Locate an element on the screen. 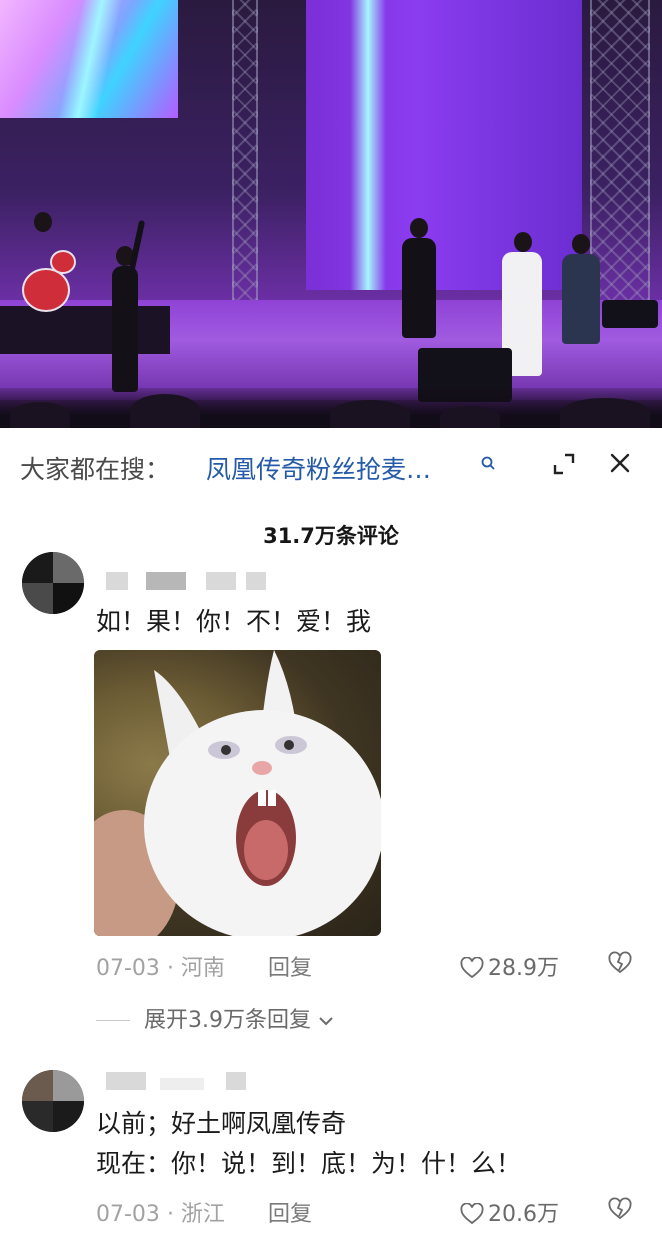  led-screen-left is located at coordinates (89, 59).